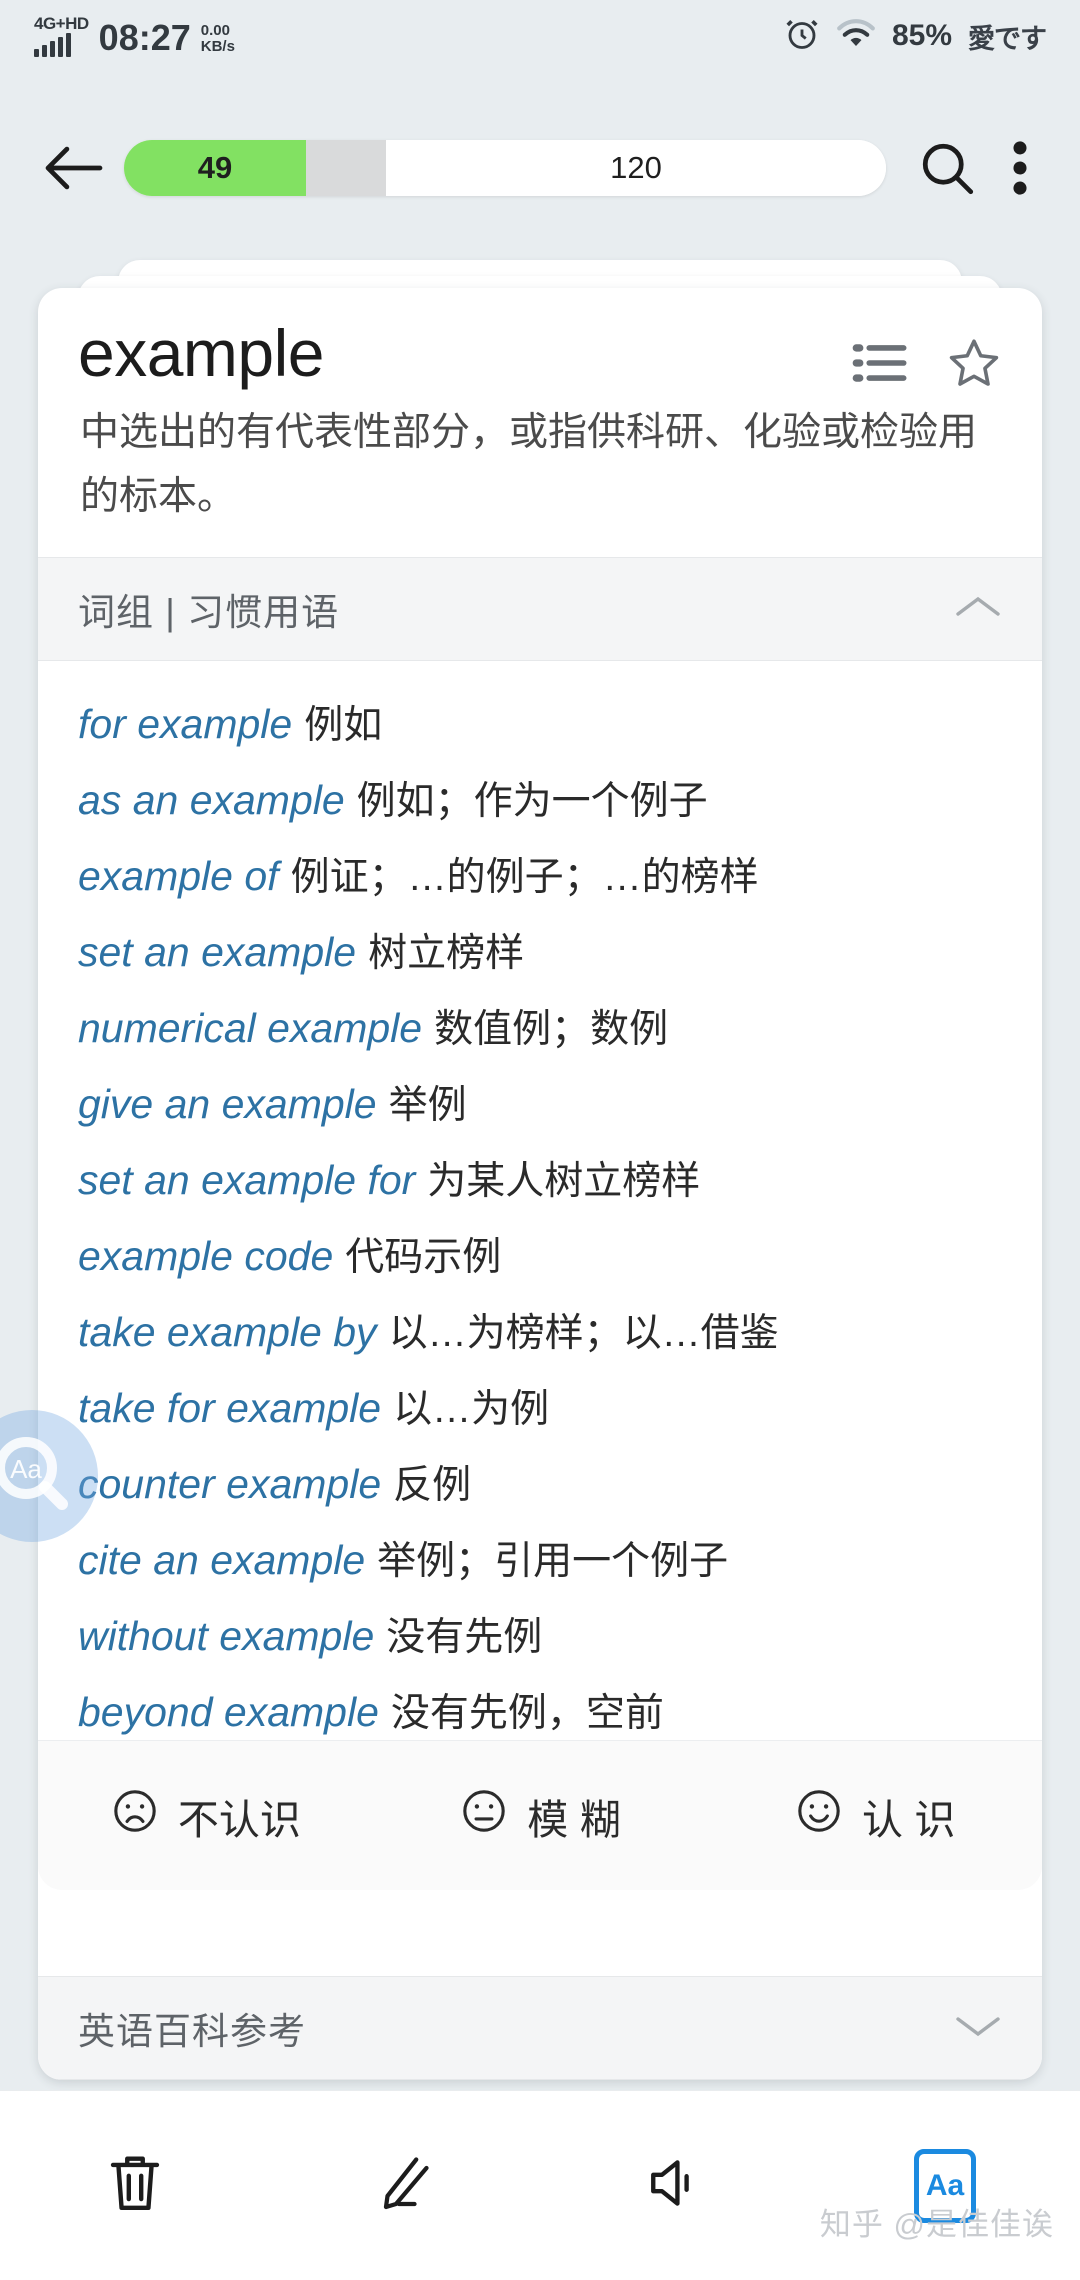 The width and height of the screenshot is (1080, 2280). I want to click on phrase-english: take for example, so click(230, 1408).